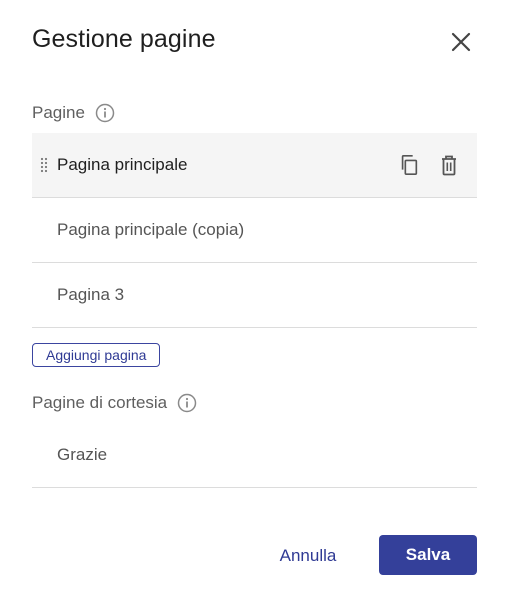 This screenshot has width=506, height=590. Describe the element at coordinates (151, 229) in the screenshot. I see `page-row-label: Pagina principale (copia)` at that location.